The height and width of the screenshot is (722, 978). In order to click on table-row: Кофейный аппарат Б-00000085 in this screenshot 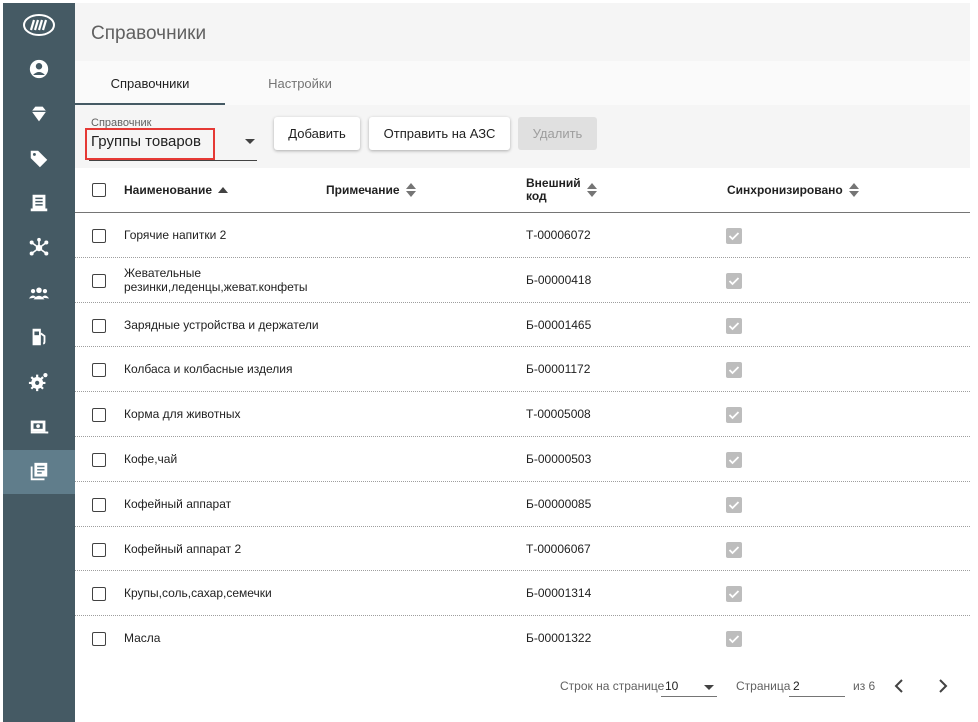, I will do `click(522, 504)`.